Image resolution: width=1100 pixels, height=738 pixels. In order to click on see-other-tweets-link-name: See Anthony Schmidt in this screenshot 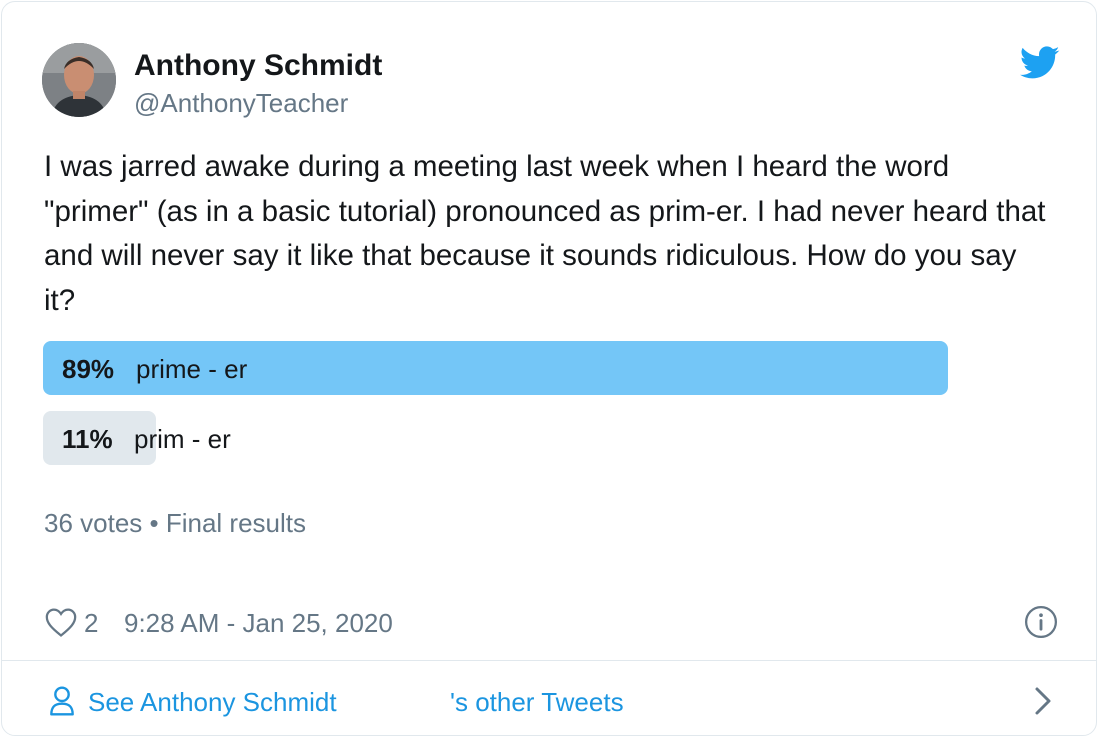, I will do `click(212, 702)`.